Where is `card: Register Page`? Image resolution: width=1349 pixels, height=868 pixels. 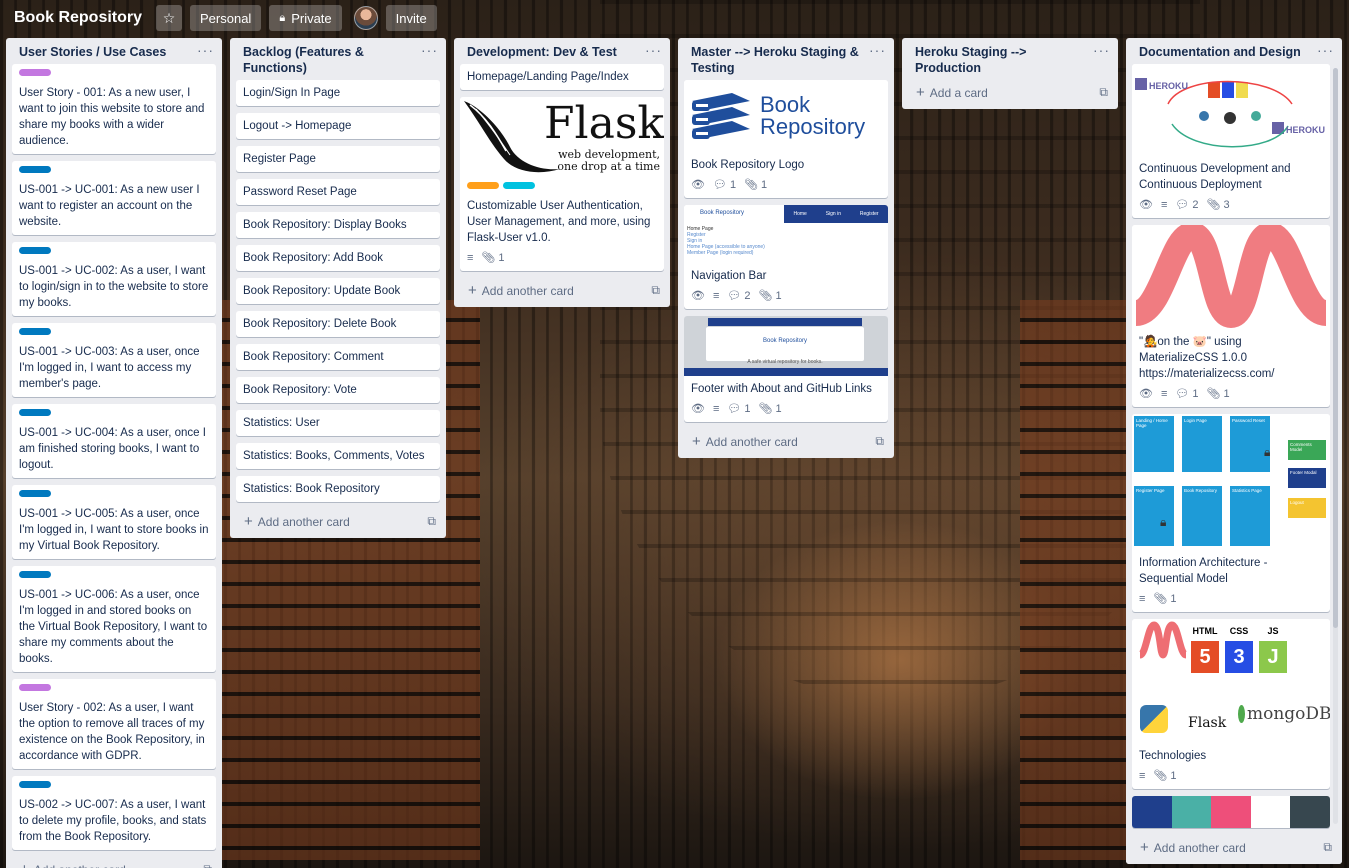 card: Register Page is located at coordinates (338, 159).